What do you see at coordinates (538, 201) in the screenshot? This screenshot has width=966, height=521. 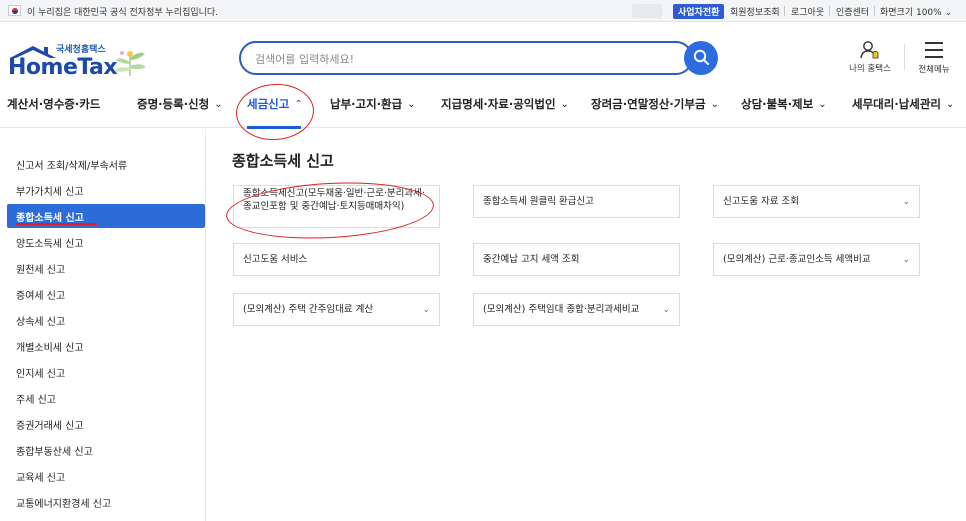 I see `card-label: 종합소득세 원클릭 환급신고` at bounding box center [538, 201].